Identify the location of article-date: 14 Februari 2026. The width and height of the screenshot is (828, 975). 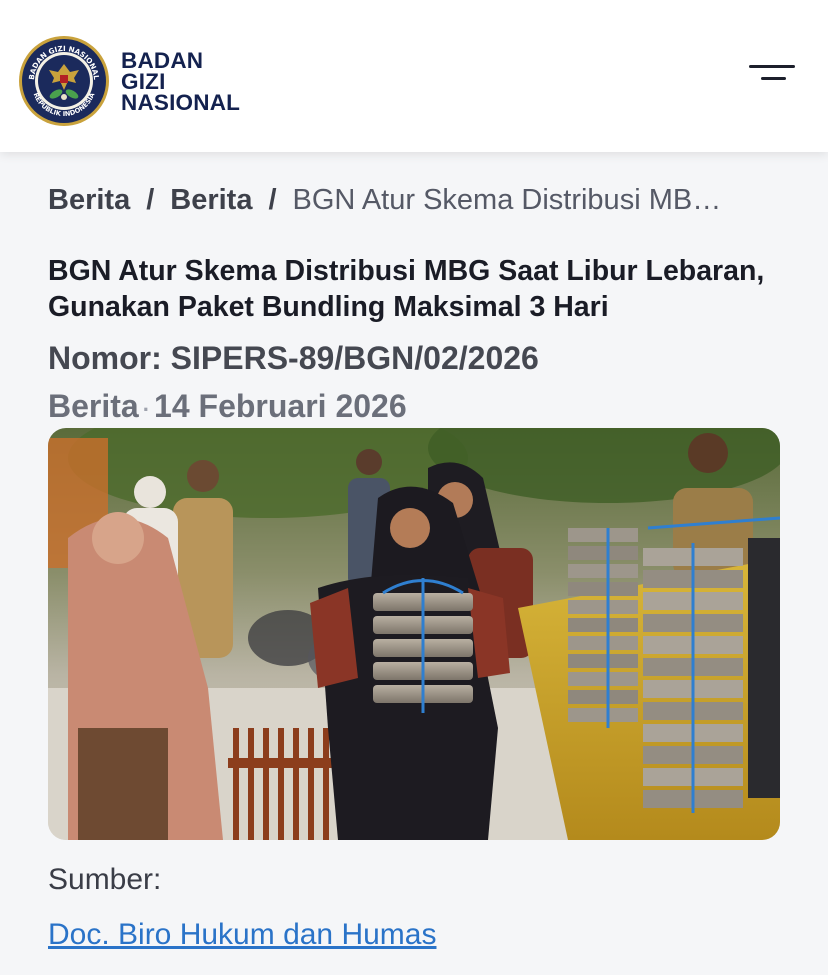
(280, 406).